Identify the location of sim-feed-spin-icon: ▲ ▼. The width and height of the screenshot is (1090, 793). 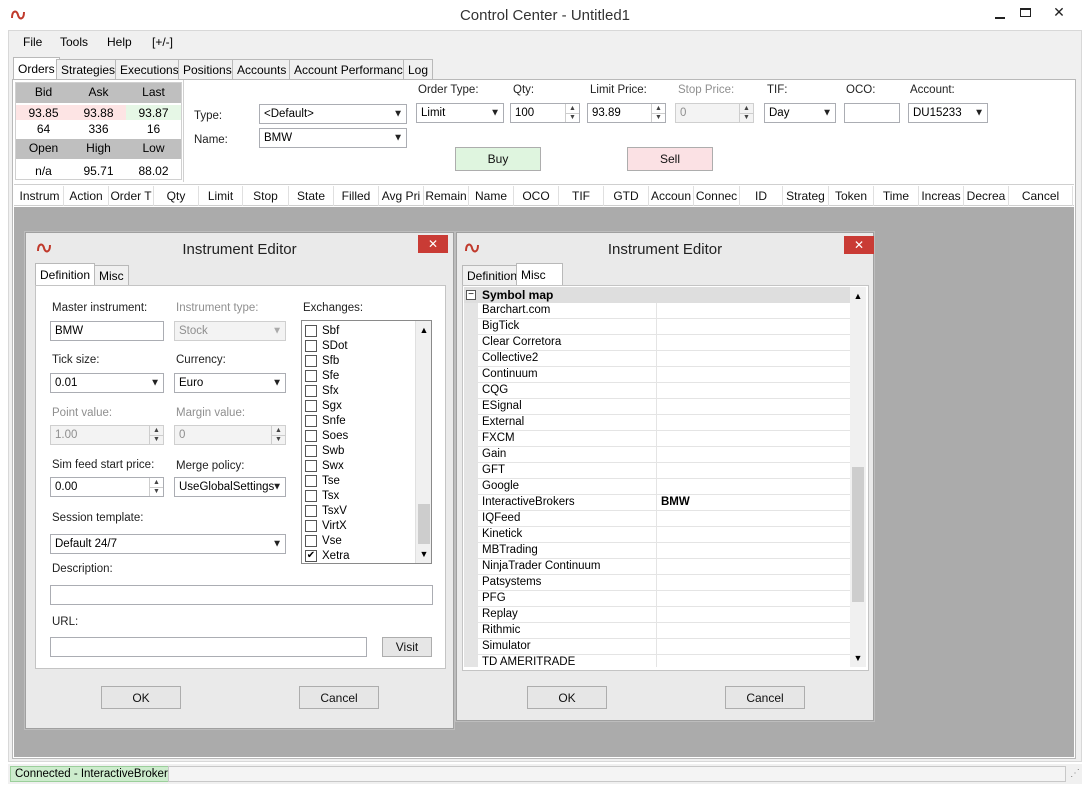
(156, 487).